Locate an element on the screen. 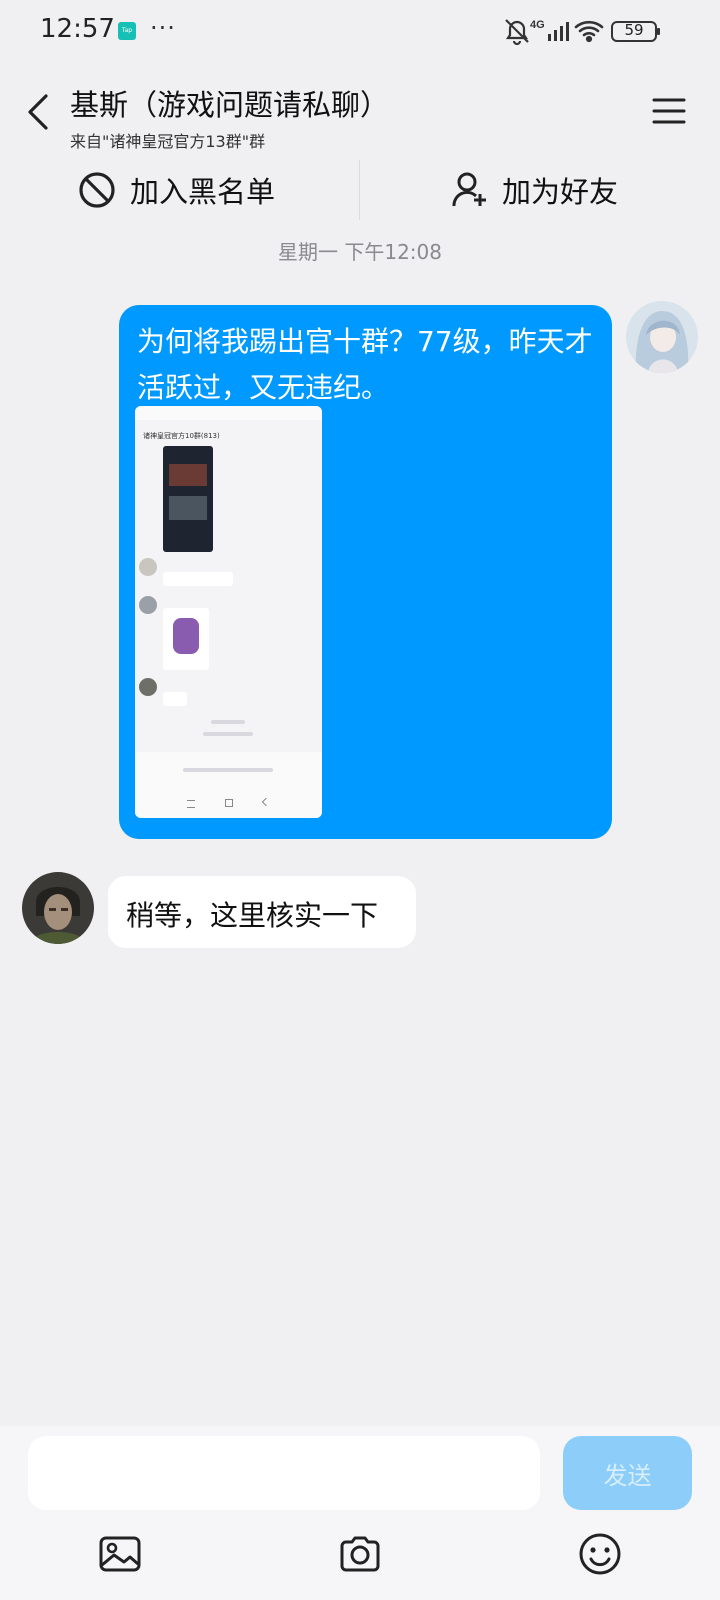 This screenshot has height=1600, width=720. send-button: 发送 is located at coordinates (627, 1473).